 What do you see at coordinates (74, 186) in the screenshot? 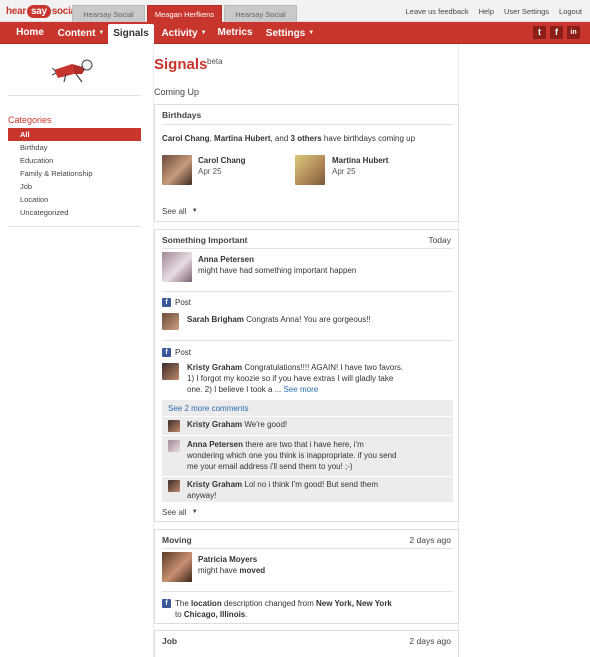
I see `category-job: Job` at bounding box center [74, 186].